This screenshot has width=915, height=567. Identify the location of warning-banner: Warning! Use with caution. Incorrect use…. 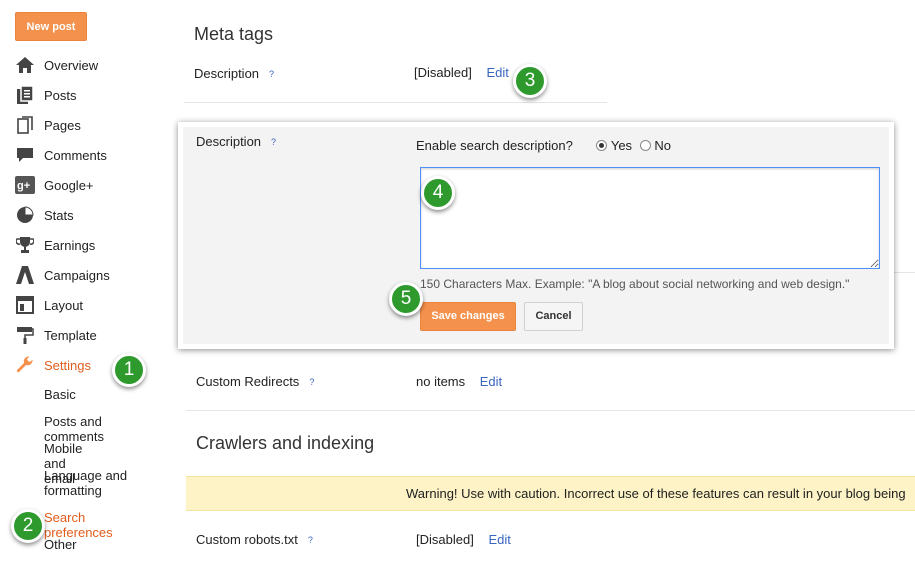
(550, 493).